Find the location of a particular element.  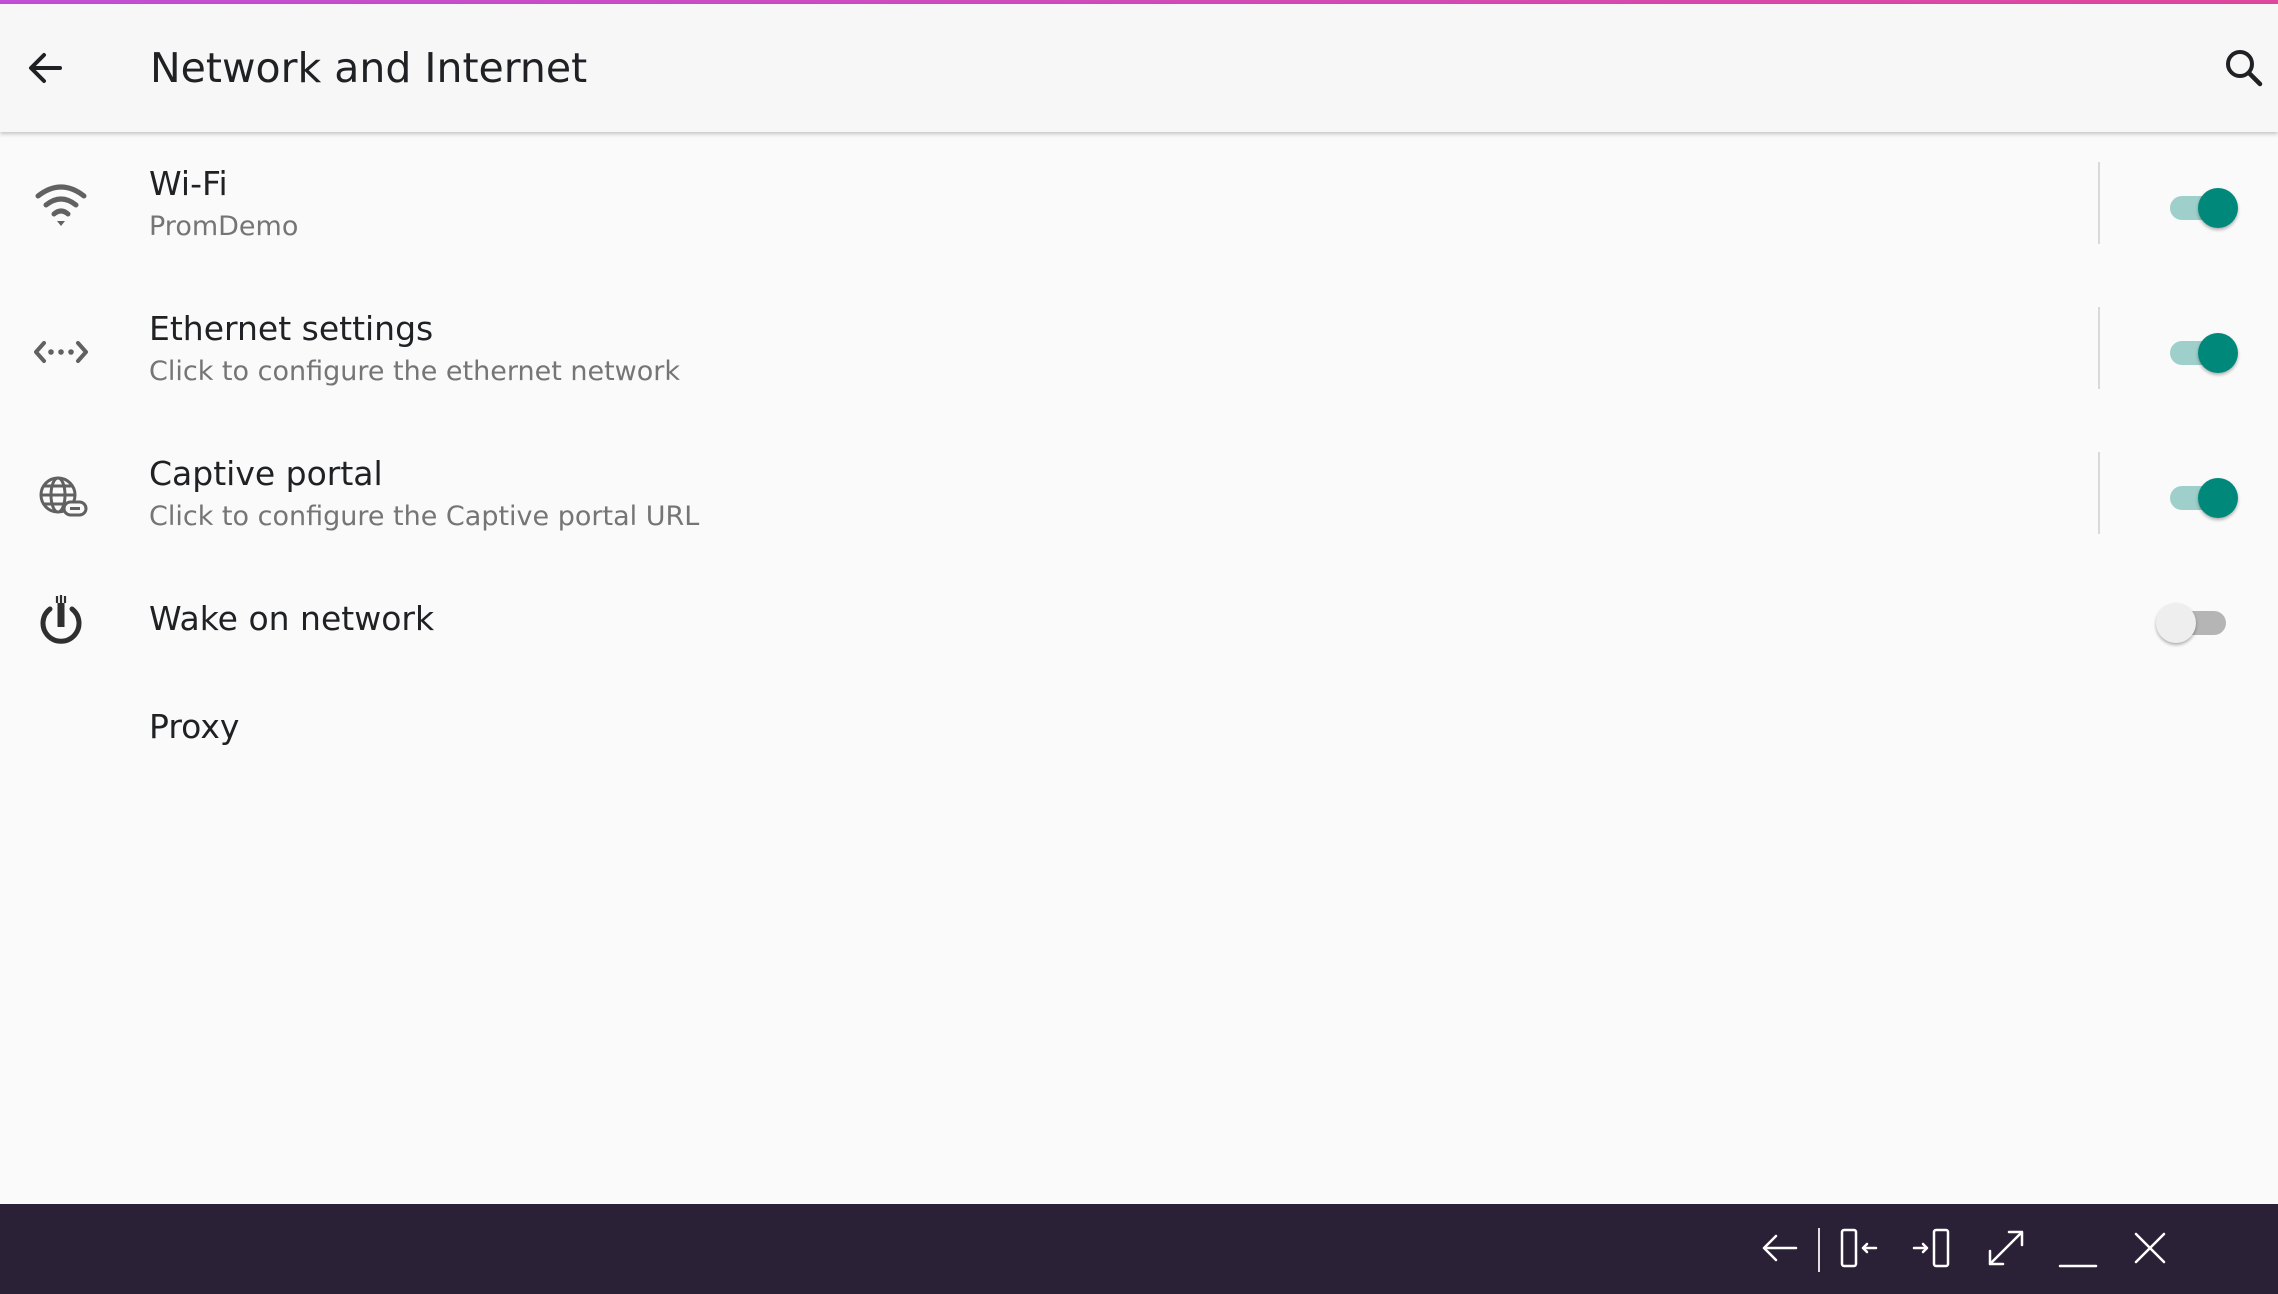

setting-proxy: Proxy is located at coordinates (1139, 727).